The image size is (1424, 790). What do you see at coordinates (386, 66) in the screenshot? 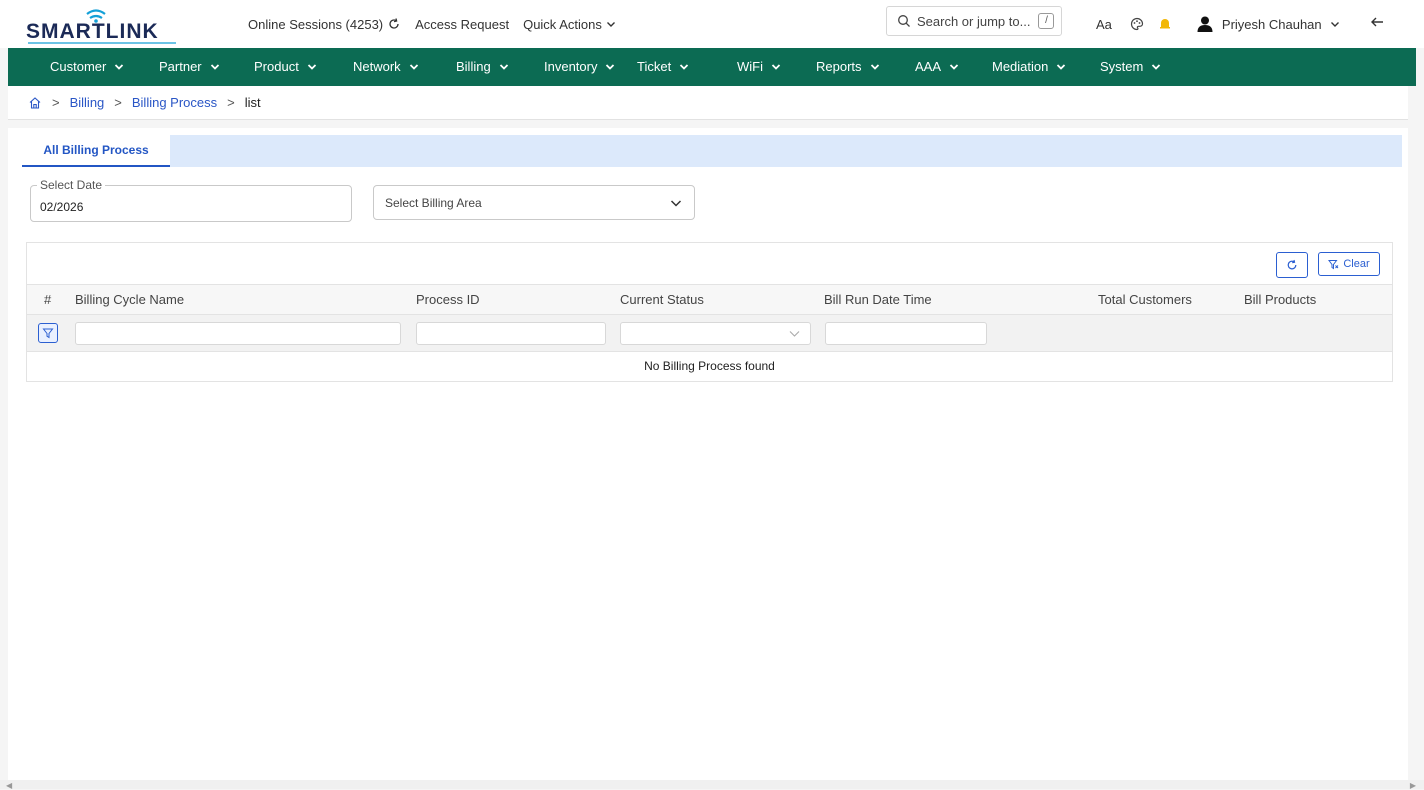
I see `nav-network: Network` at bounding box center [386, 66].